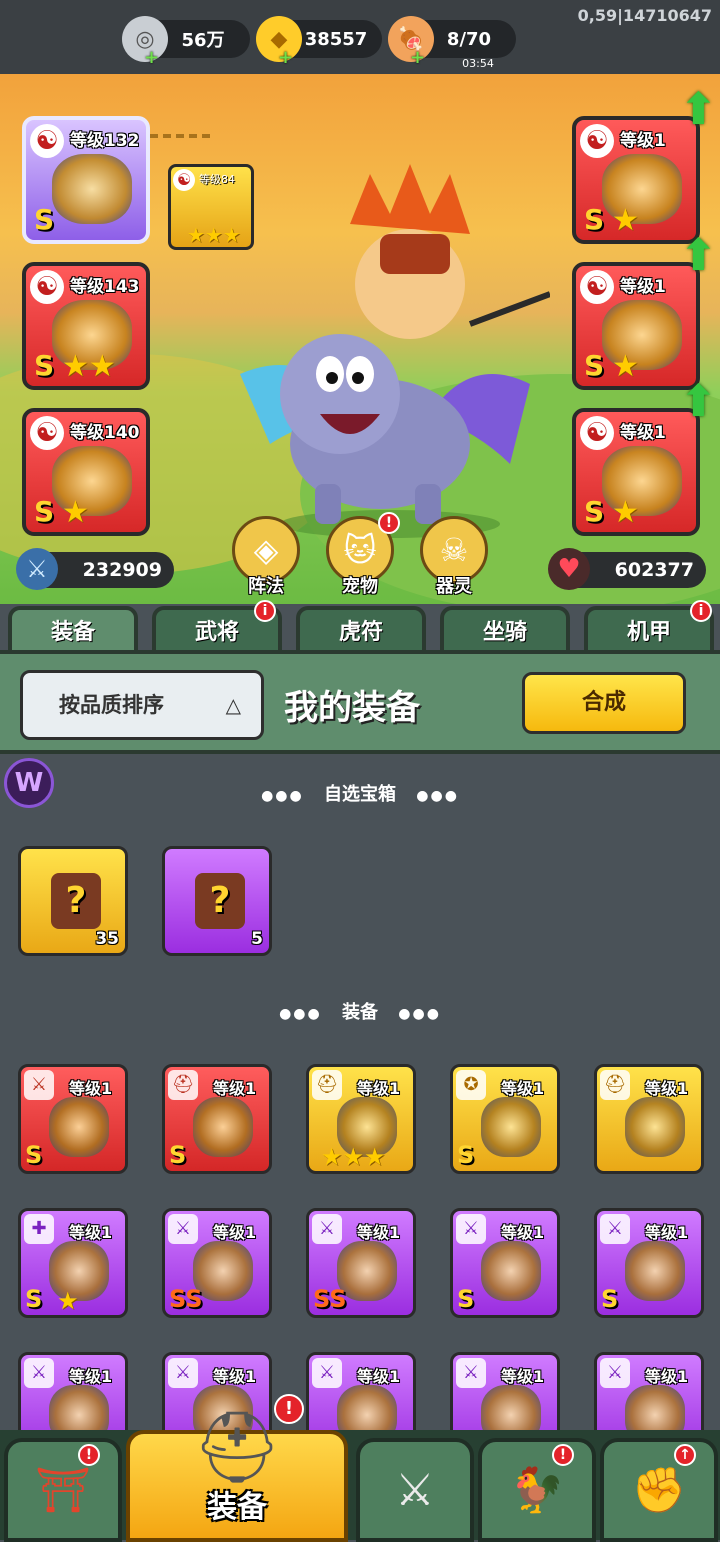 This screenshot has height=1542, width=720. Describe the element at coordinates (105, 287) in the screenshot. I see `slot-level: 等级143` at that location.